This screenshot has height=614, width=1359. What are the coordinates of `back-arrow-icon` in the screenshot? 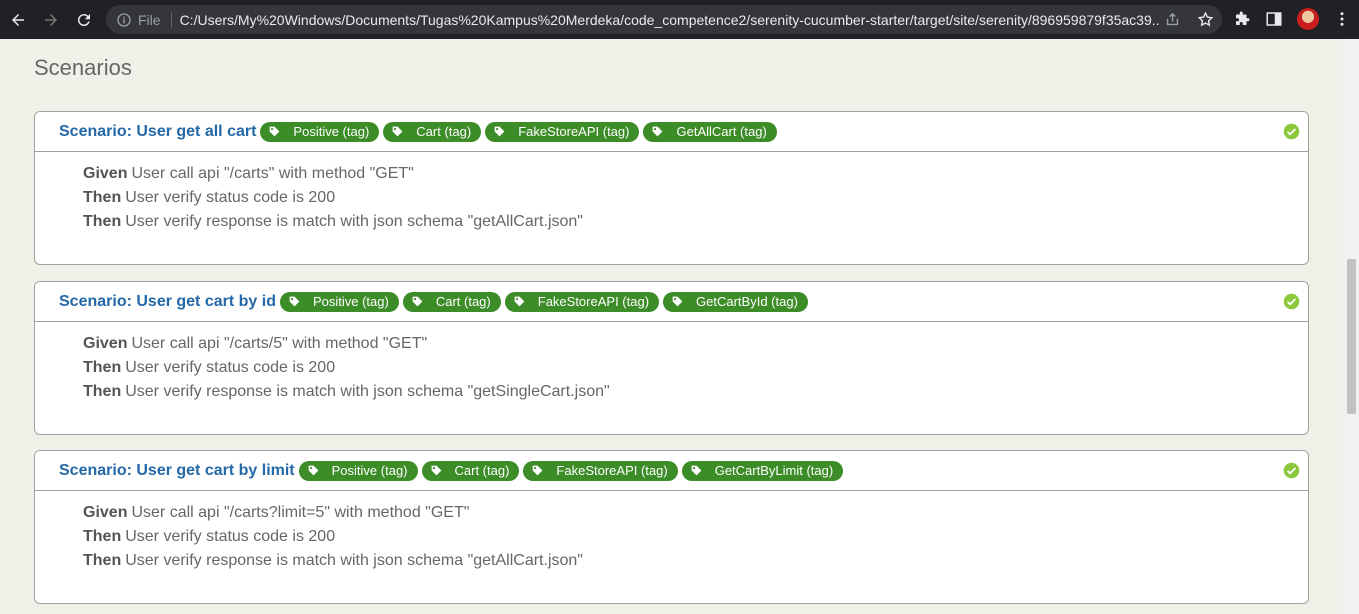 It's located at (18, 19).